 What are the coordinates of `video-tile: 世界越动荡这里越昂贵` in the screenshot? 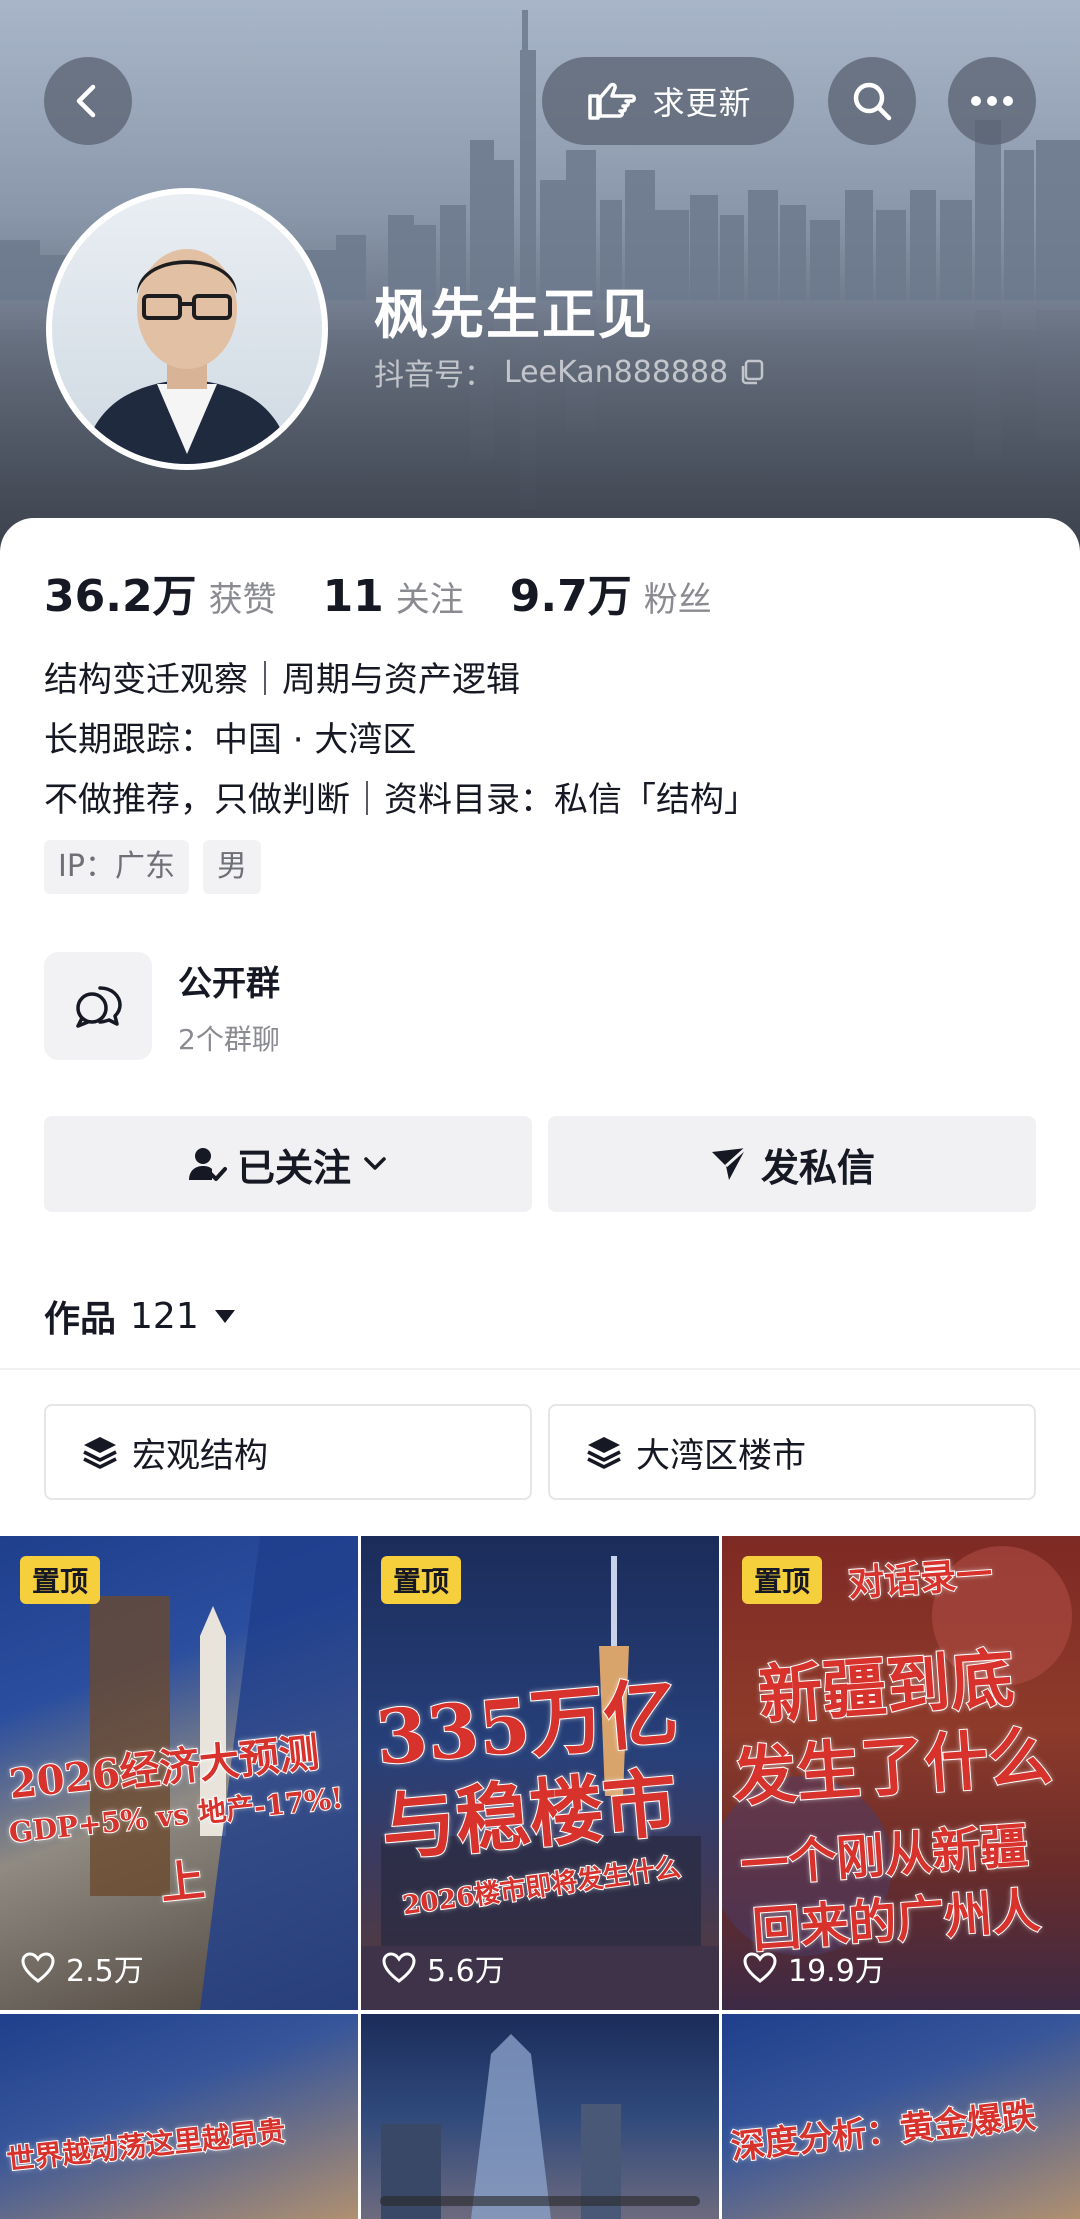 It's located at (179, 2116).